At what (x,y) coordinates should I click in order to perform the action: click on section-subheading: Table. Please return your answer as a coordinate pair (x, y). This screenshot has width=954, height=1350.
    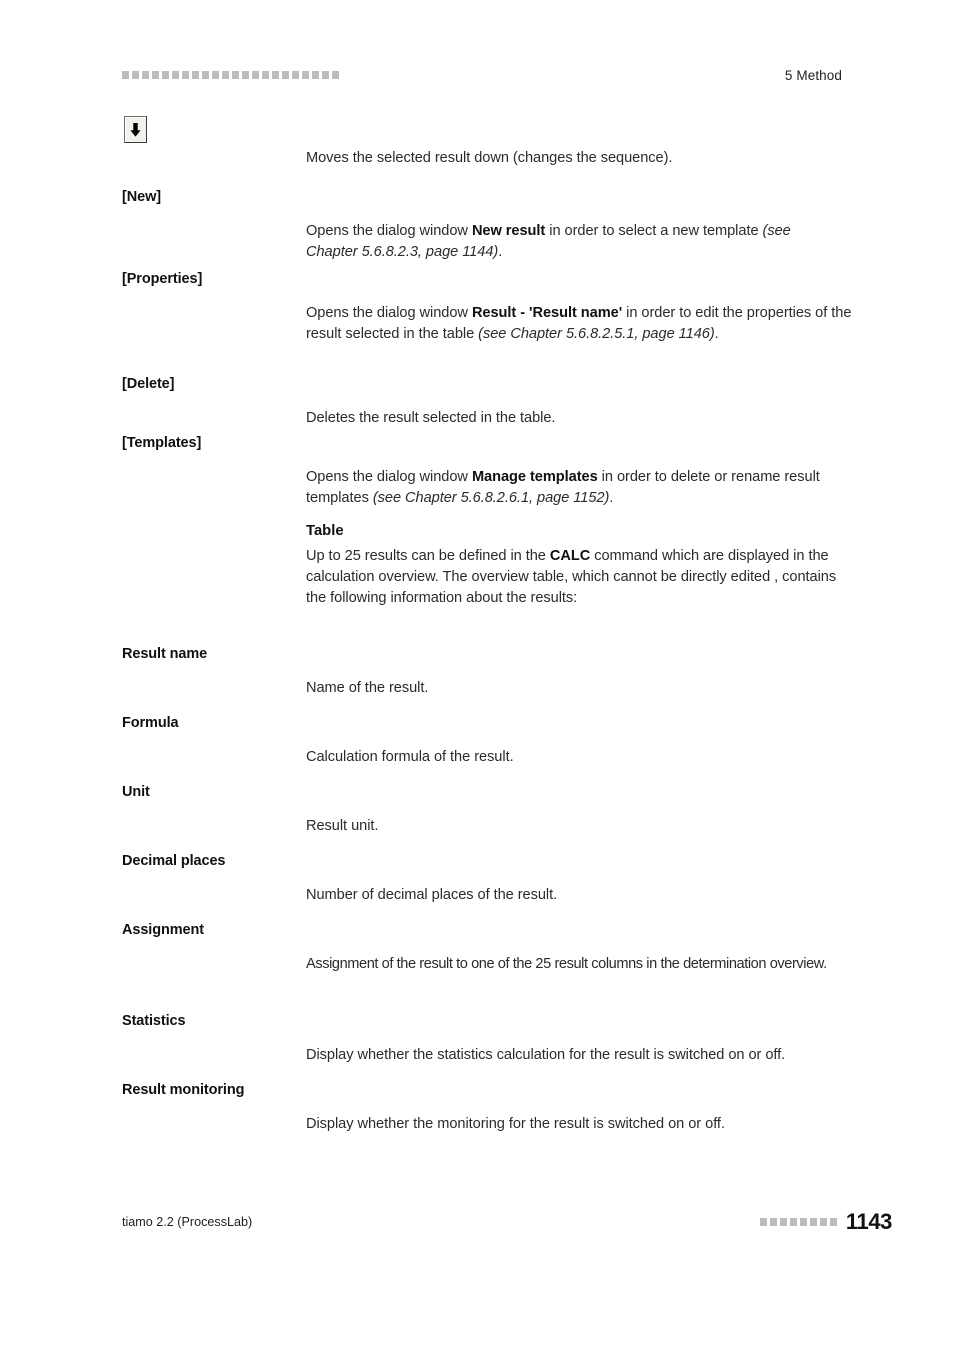
    Looking at the image, I should click on (325, 531).